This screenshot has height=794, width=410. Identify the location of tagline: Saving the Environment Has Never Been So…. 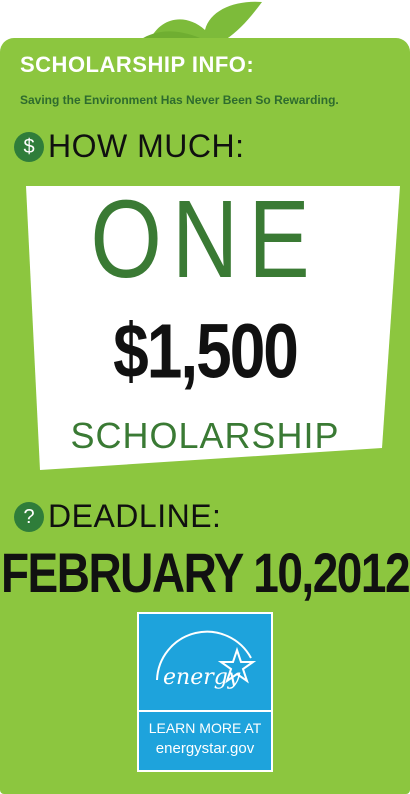
(179, 100).